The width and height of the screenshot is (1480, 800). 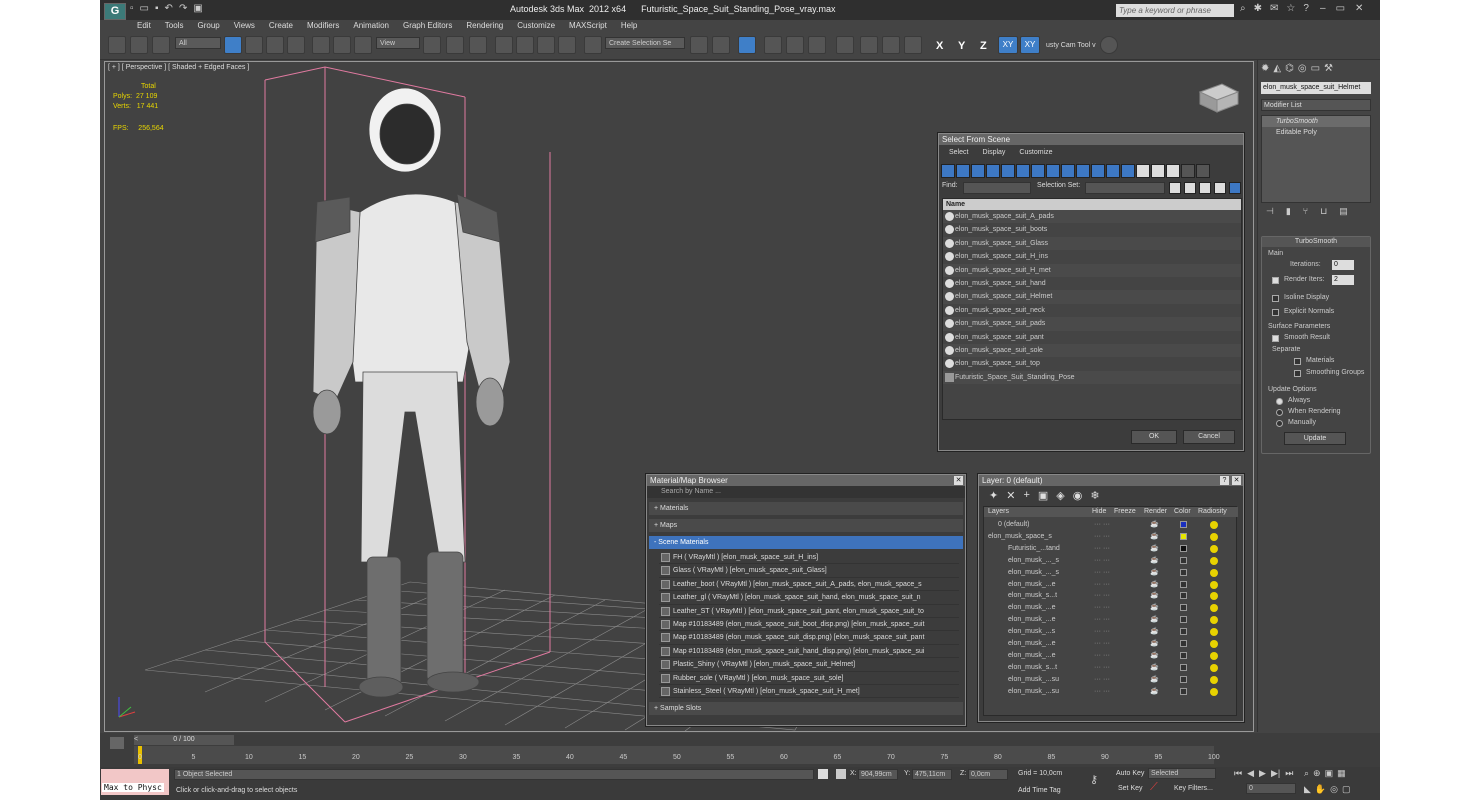 I want to click on prev-frame-icon: <, so click(x=139, y=740).